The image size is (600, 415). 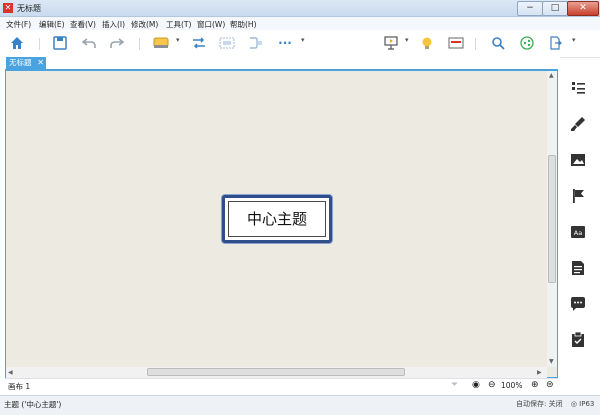 I want to click on autosave-status: 自动保存: 关闭 ◎ IP63, so click(x=555, y=404).